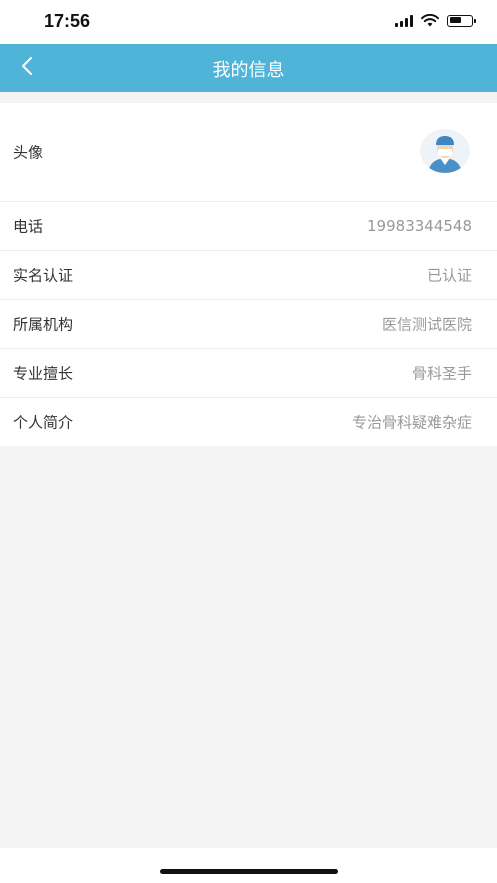 This screenshot has width=497, height=883. I want to click on bio-row: 个人简介 专治骨科疑难杂症, so click(248, 421).